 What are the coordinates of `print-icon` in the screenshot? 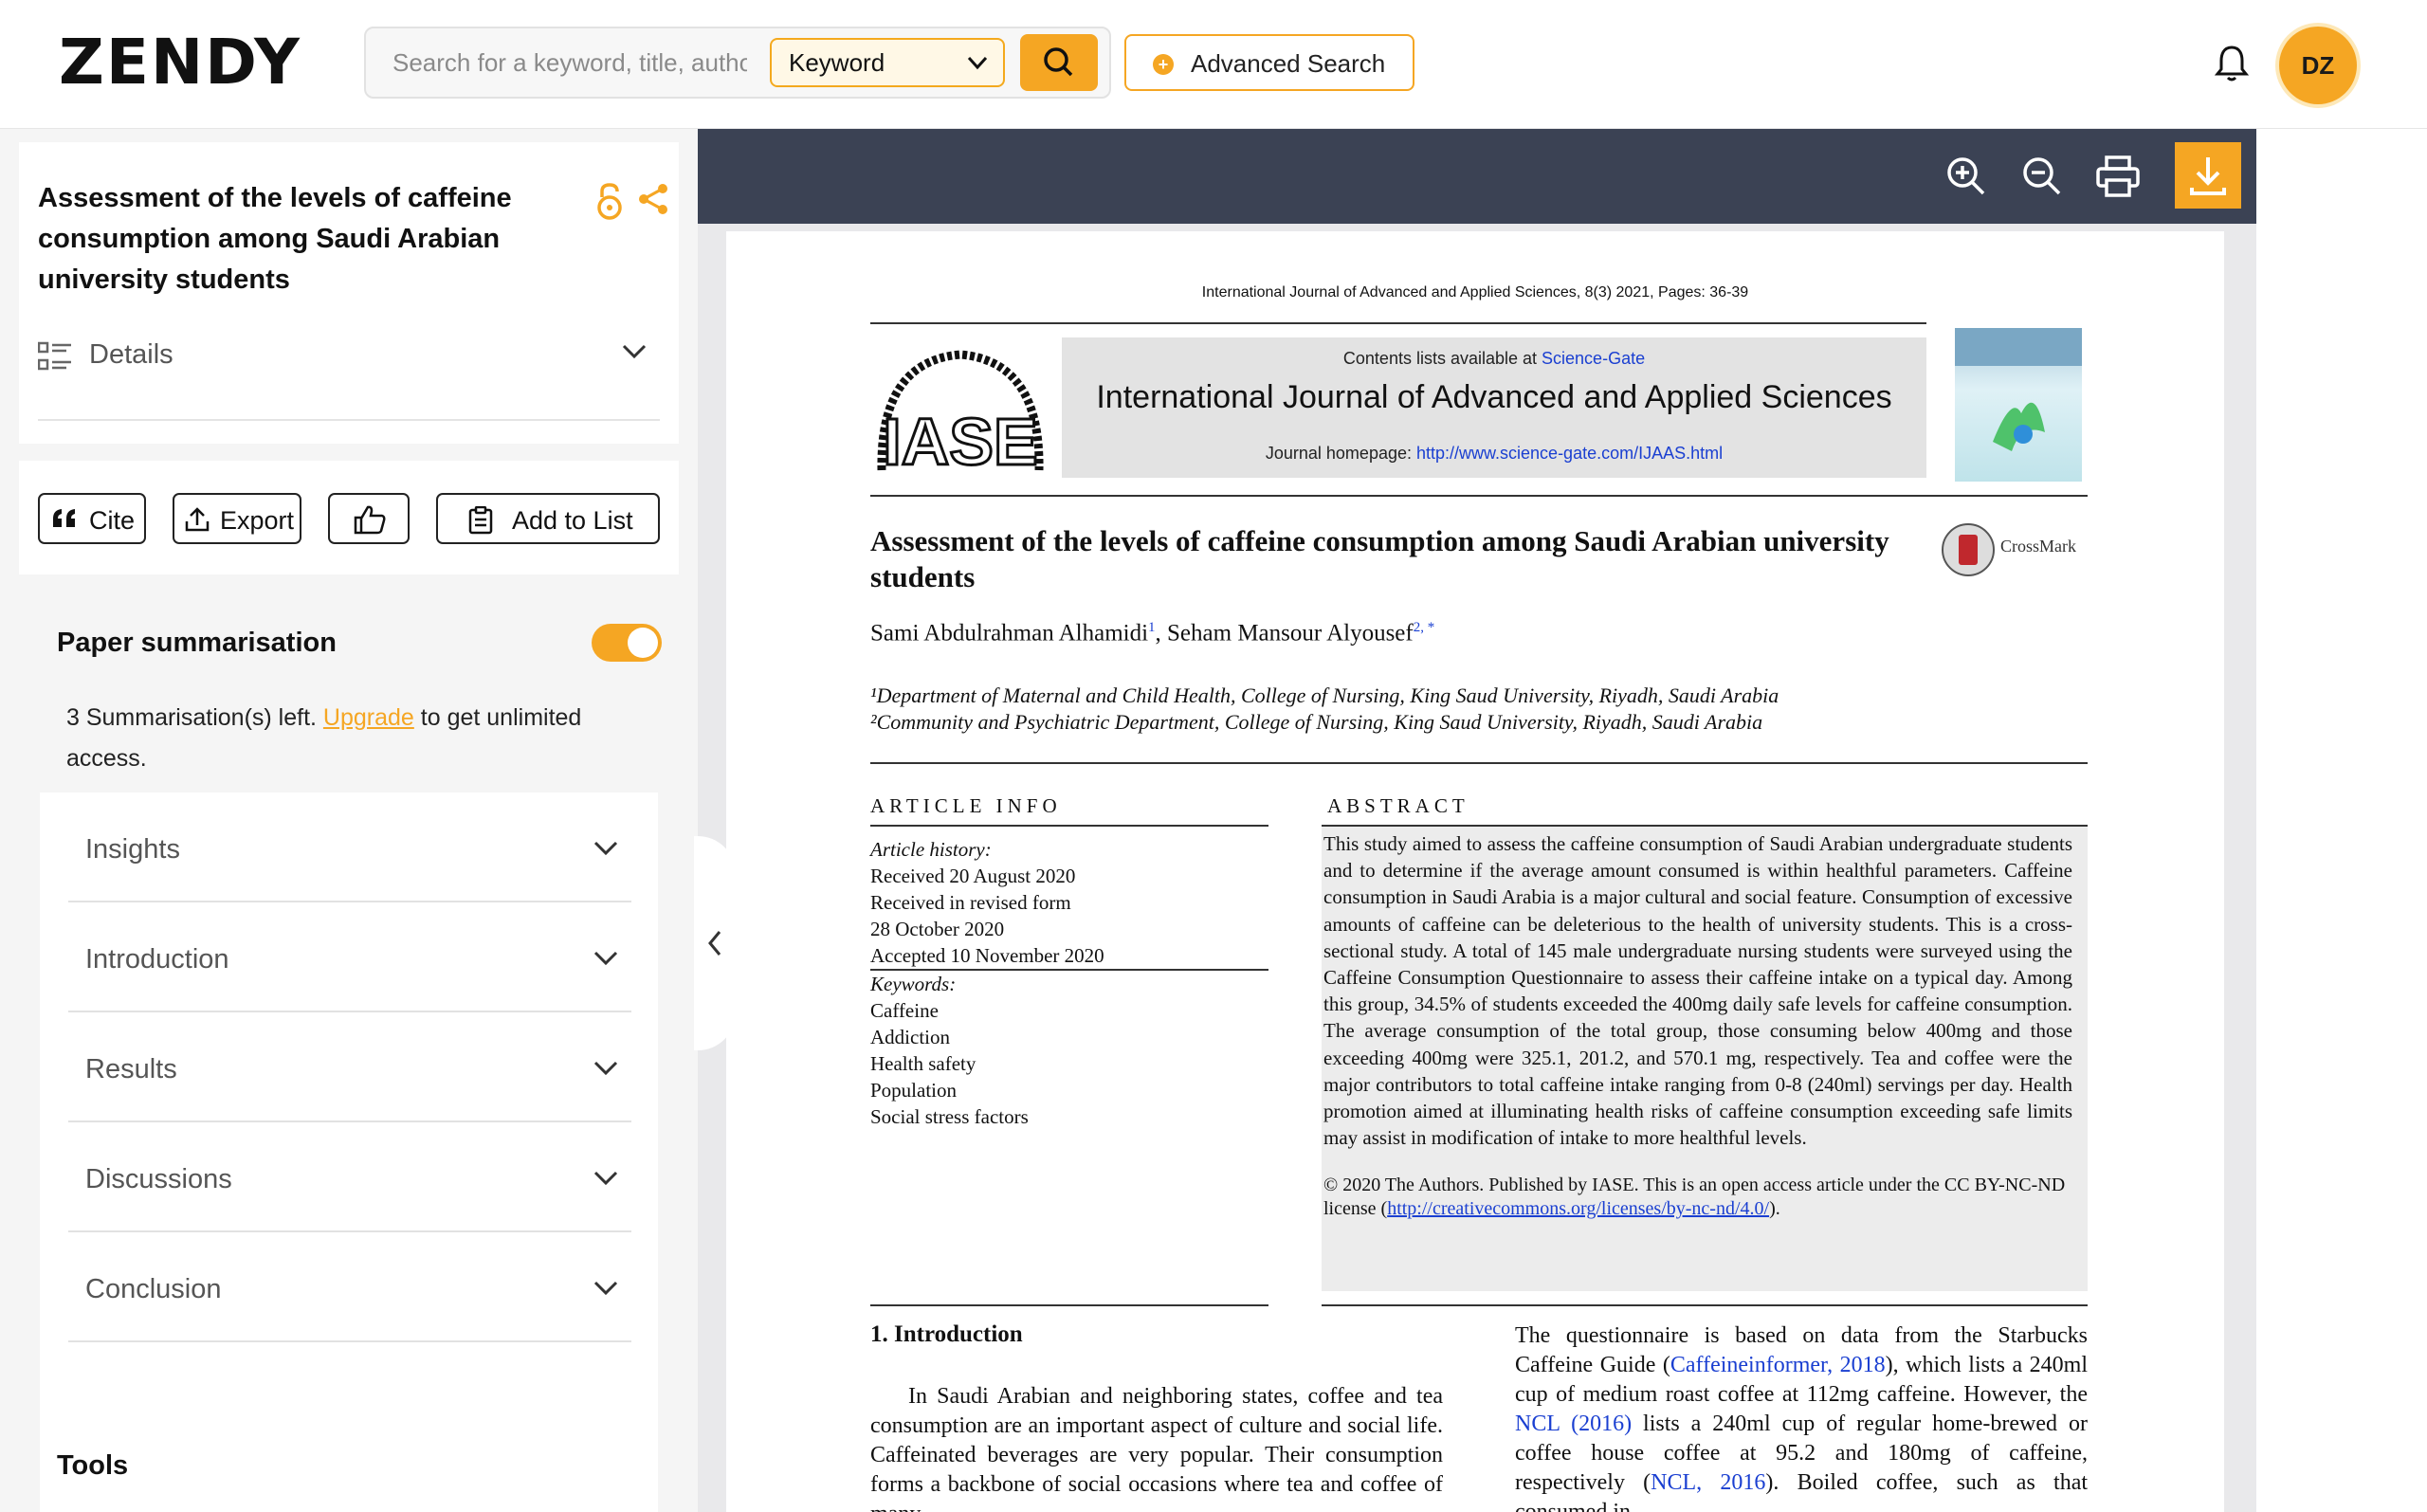 It's located at (2118, 176).